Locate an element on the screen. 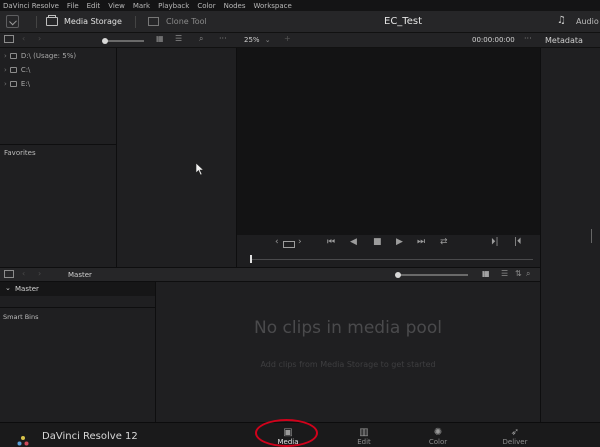 The image size is (600, 447). media-pool-toolbar: ‹ › Master ▦ ☰ ⇅ ⌕ is located at coordinates (270, 274).